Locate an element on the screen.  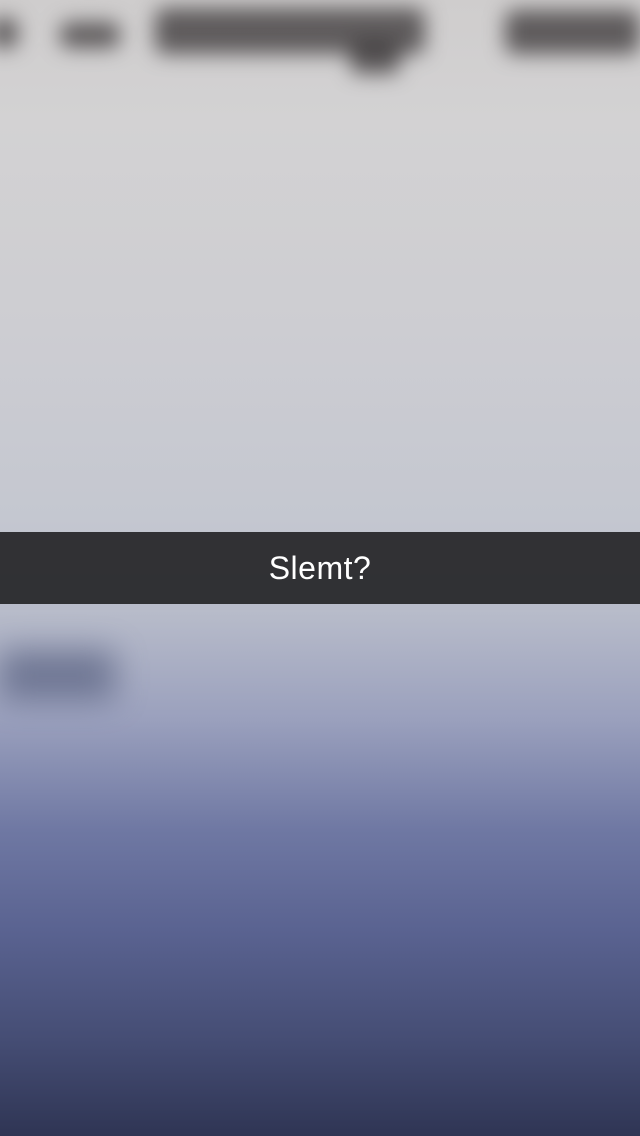
blurred-photo-text is located at coordinates (320, 40).